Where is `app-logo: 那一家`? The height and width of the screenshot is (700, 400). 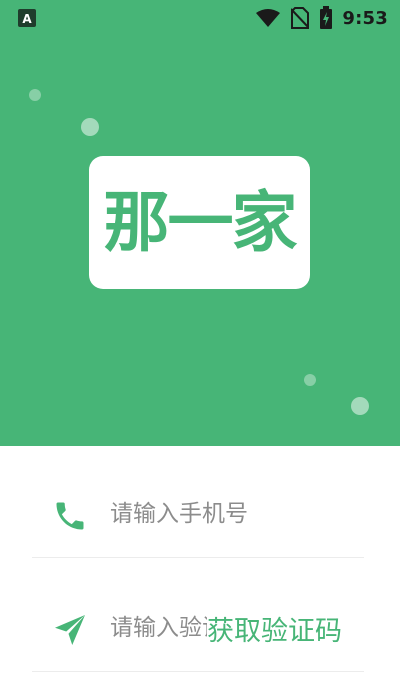 app-logo: 那一家 is located at coordinates (199, 222).